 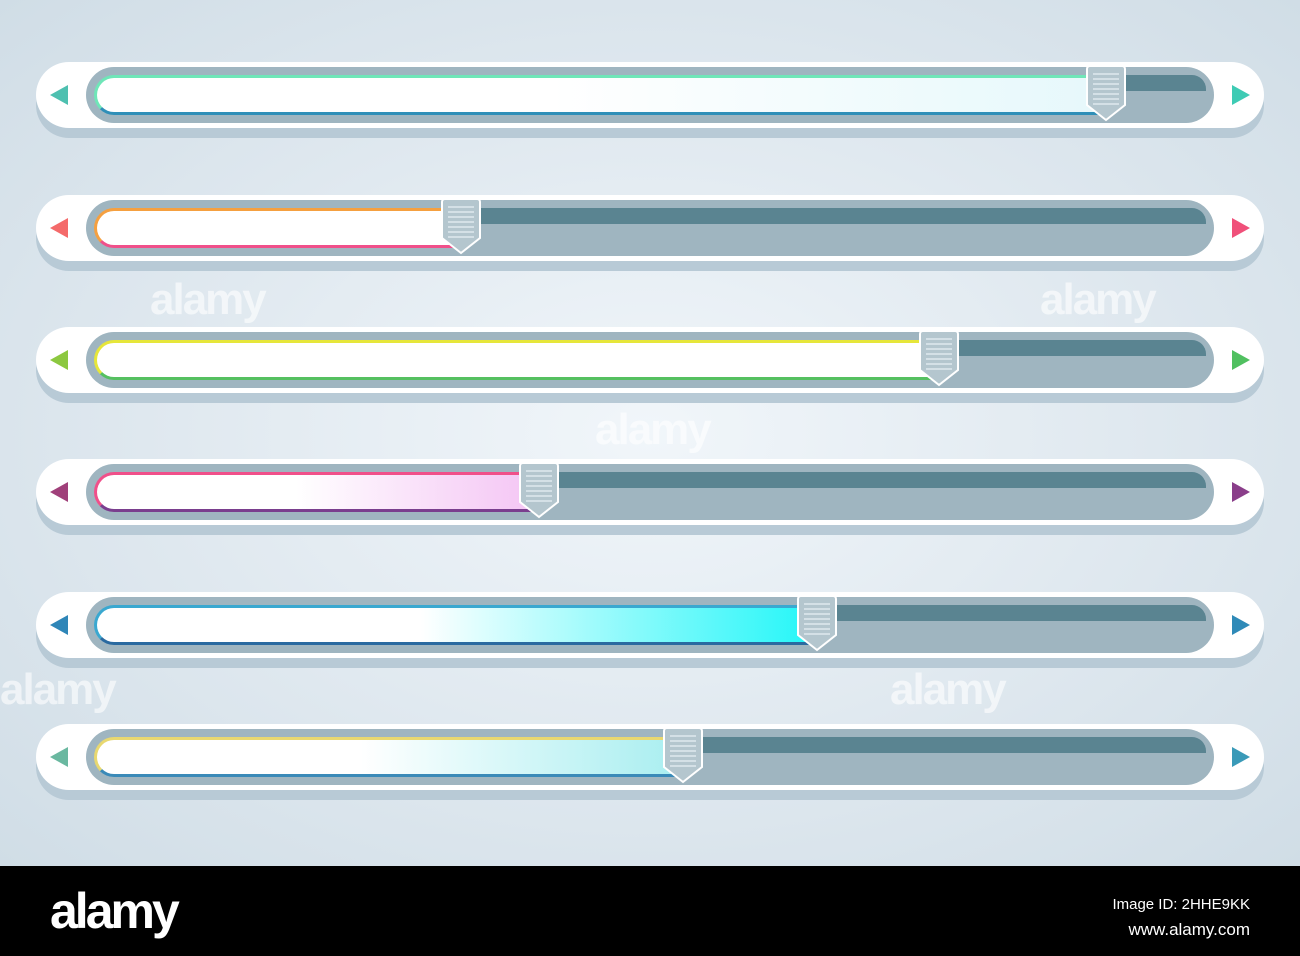 What do you see at coordinates (115, 911) in the screenshot?
I see `alamy-logo: alamy` at bounding box center [115, 911].